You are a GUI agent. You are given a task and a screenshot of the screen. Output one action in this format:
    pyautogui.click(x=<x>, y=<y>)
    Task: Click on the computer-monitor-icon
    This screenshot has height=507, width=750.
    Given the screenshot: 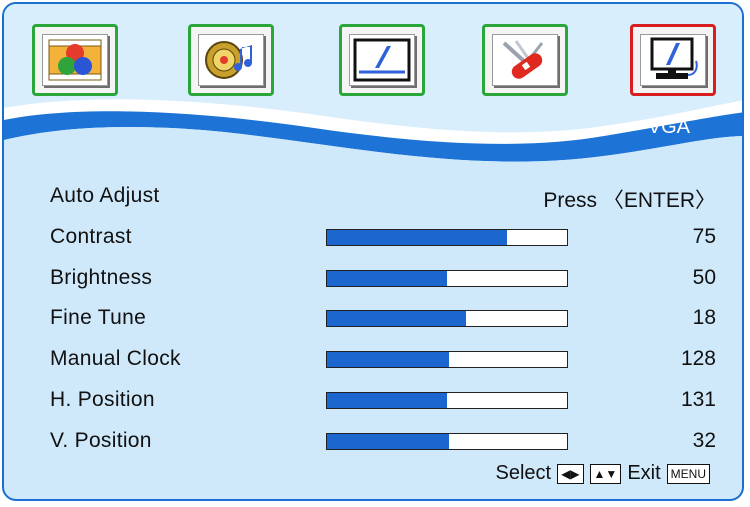 What is the action you would take?
    pyautogui.click(x=673, y=60)
    